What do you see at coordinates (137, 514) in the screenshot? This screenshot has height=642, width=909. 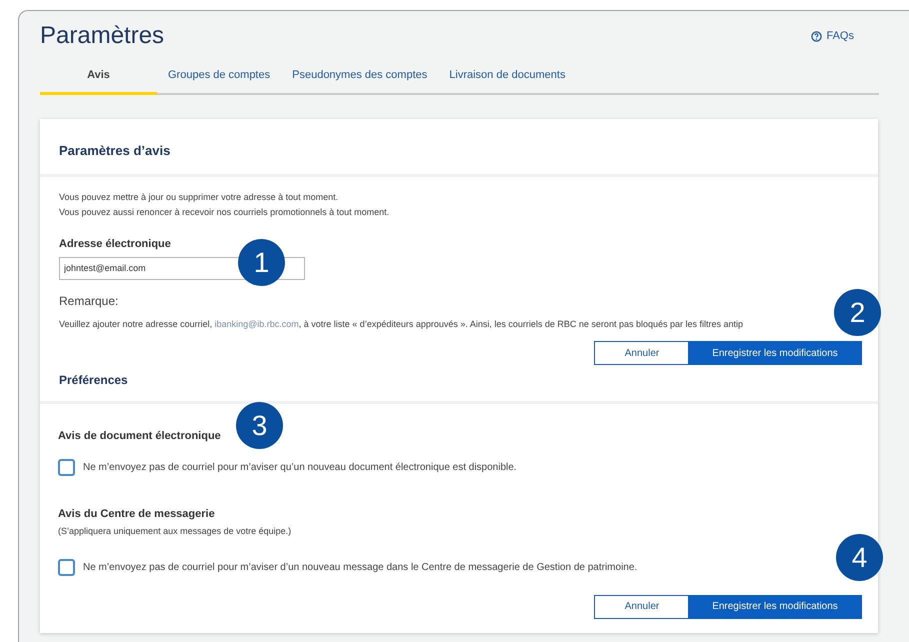 I see `group-title: Avis du Centre de messagerie` at bounding box center [137, 514].